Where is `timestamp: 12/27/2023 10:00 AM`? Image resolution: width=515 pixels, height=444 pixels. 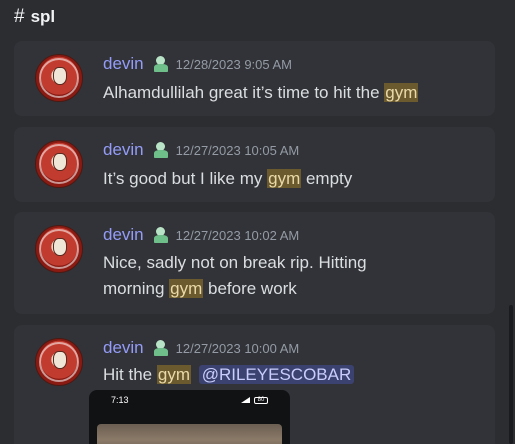
timestamp: 12/27/2023 10:00 AM is located at coordinates (237, 348).